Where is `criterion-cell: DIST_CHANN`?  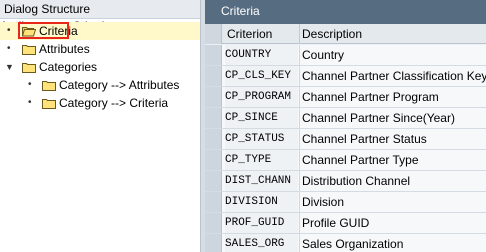
criterion-cell: DIST_CHANN is located at coordinates (261, 181).